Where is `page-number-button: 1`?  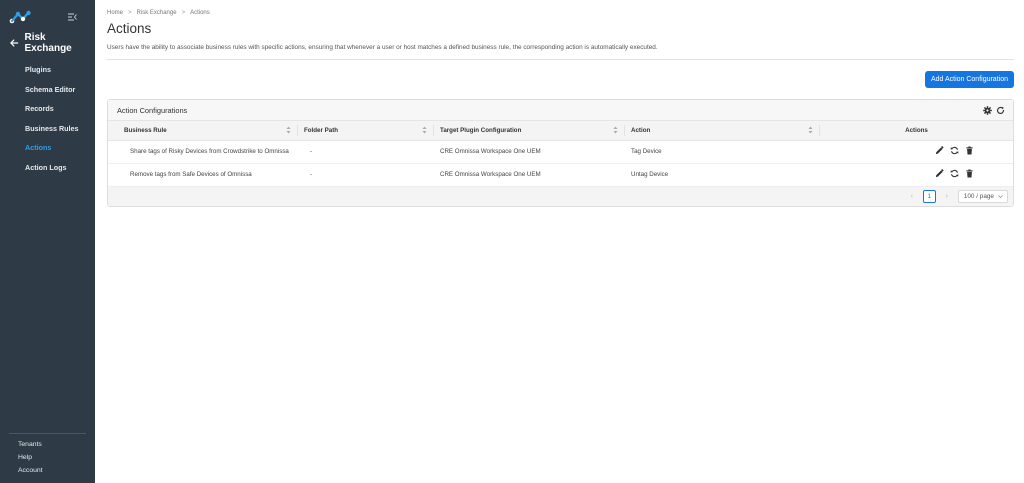 page-number-button: 1 is located at coordinates (929, 196).